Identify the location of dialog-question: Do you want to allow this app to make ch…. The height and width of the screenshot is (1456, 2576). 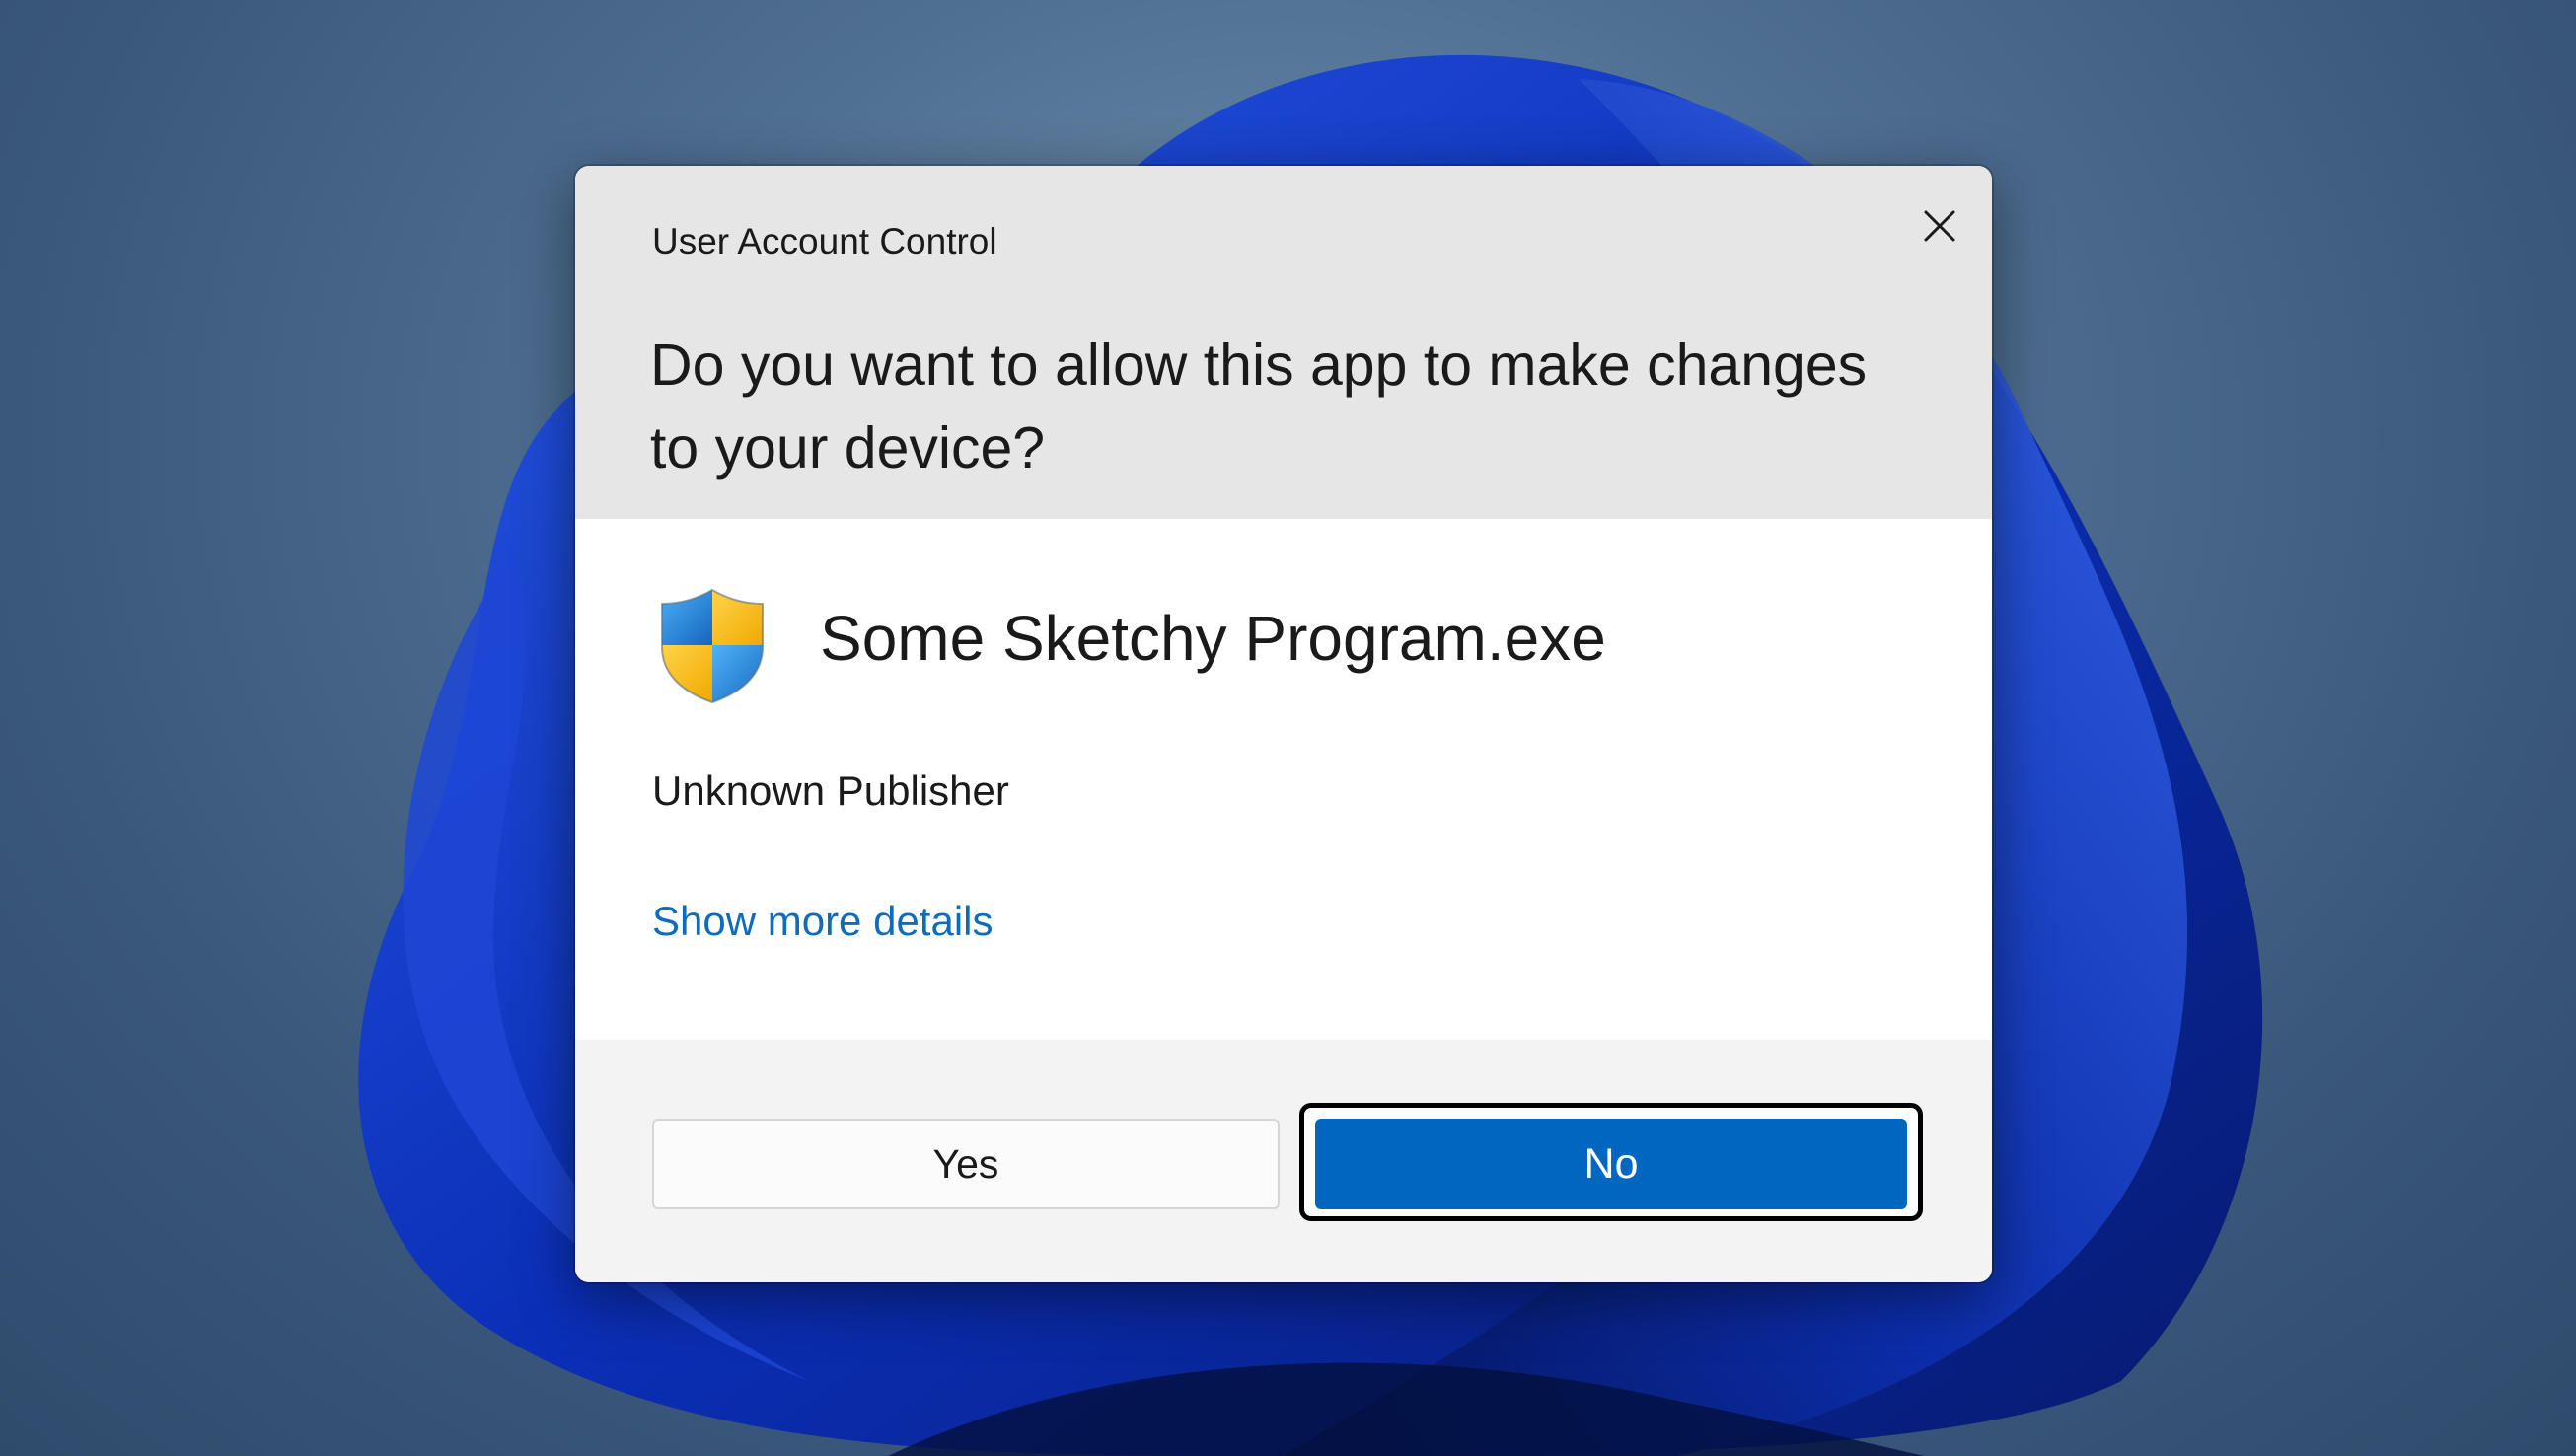
(1259, 406).